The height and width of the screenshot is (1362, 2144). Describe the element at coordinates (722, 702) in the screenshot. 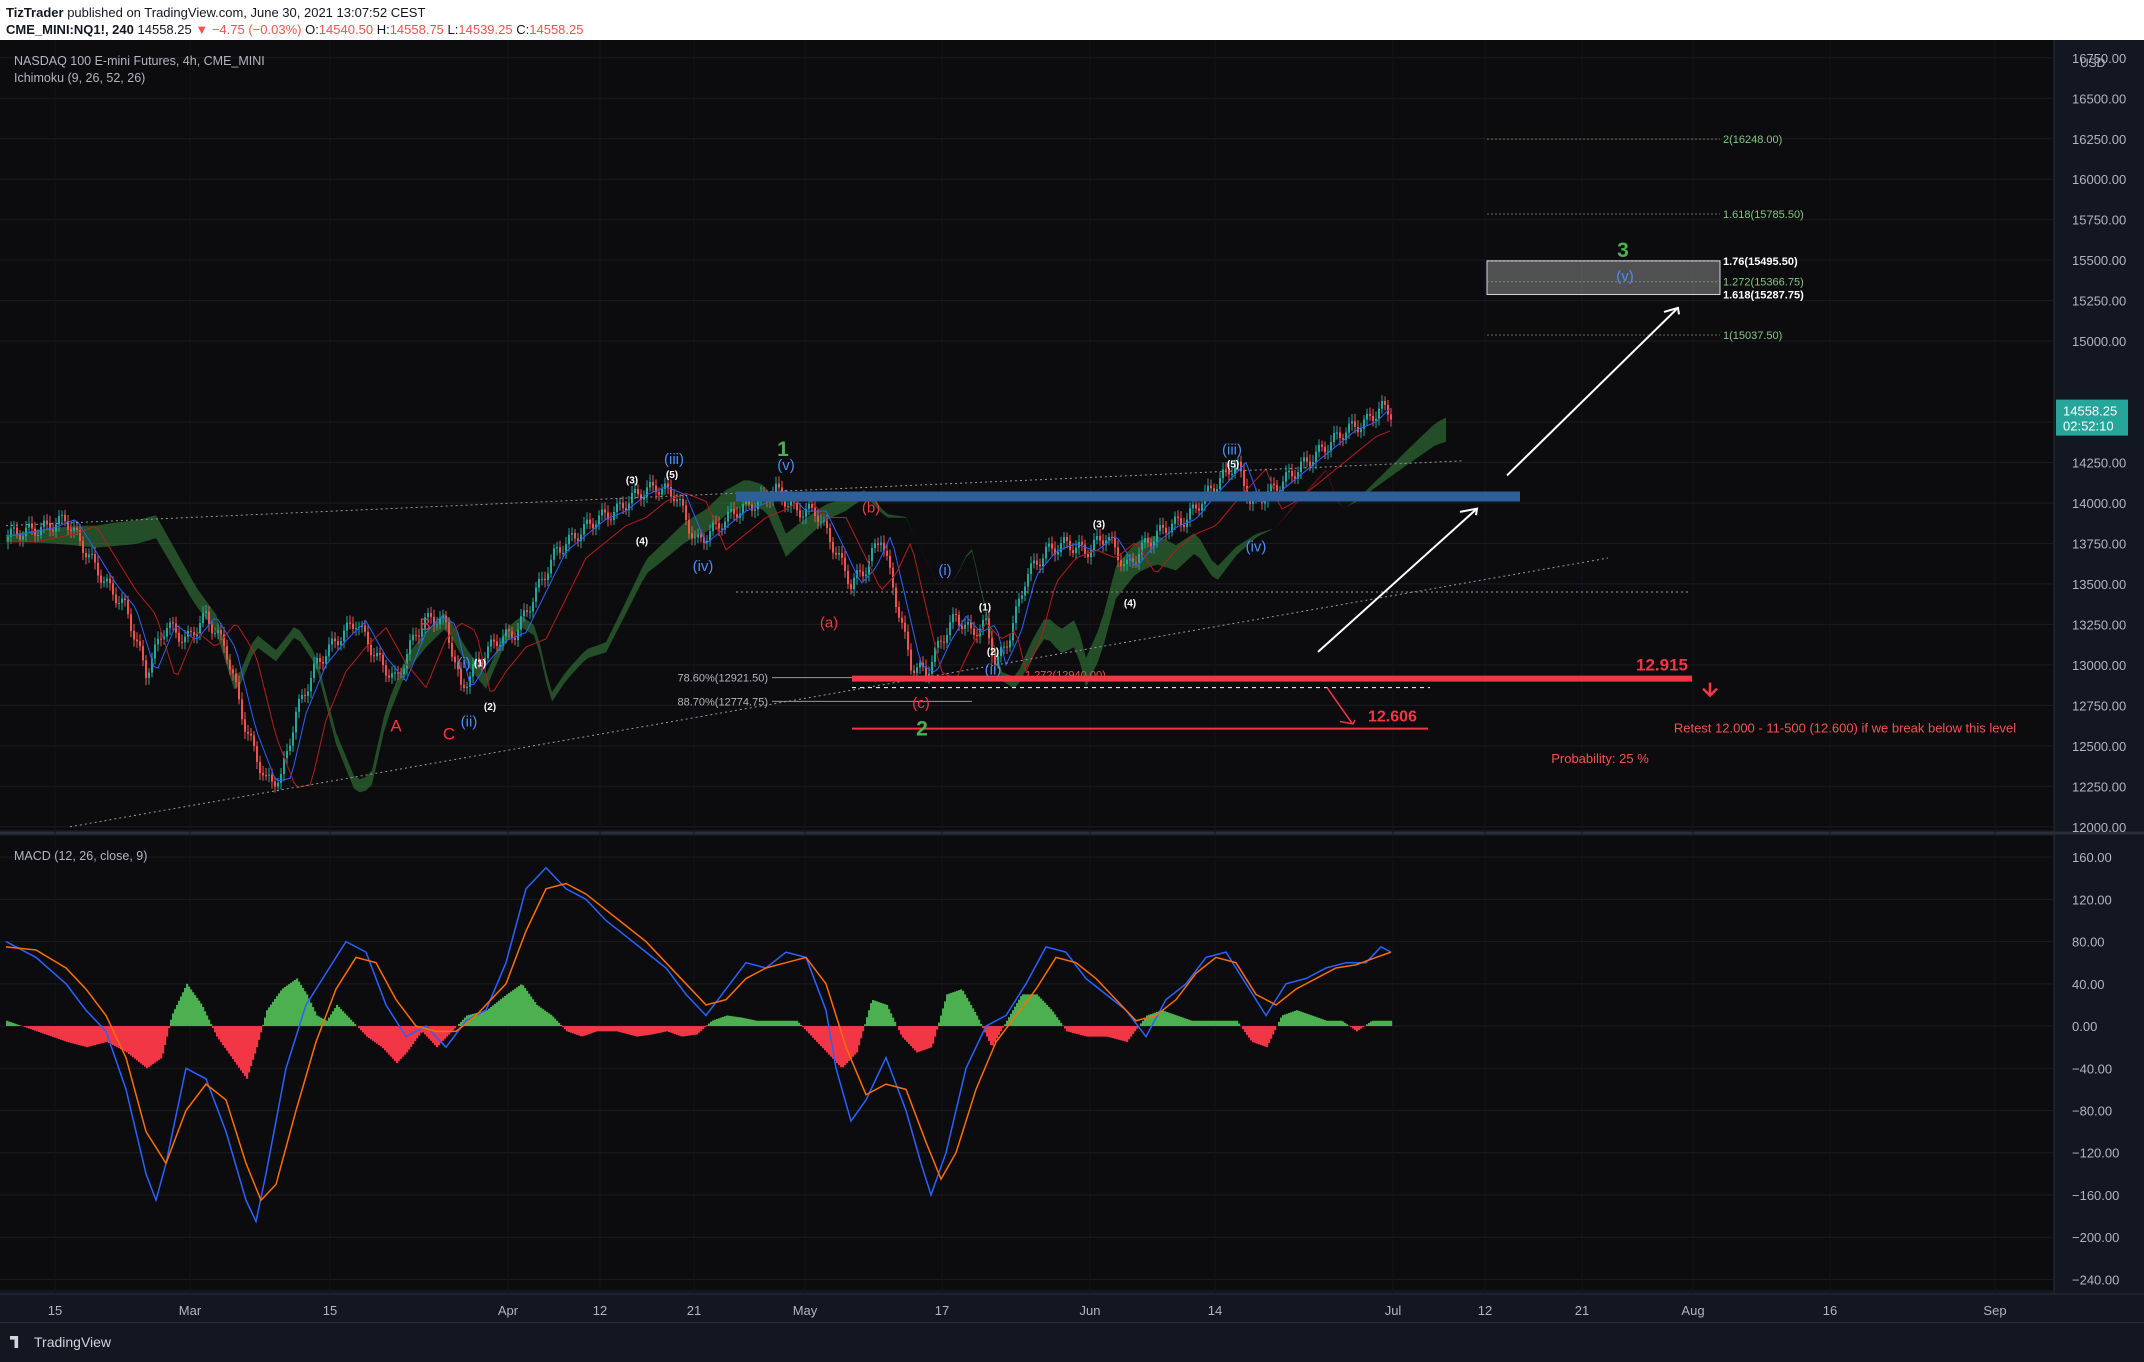

I see `retracement-887-label: 88.70%(12774.75)` at that location.